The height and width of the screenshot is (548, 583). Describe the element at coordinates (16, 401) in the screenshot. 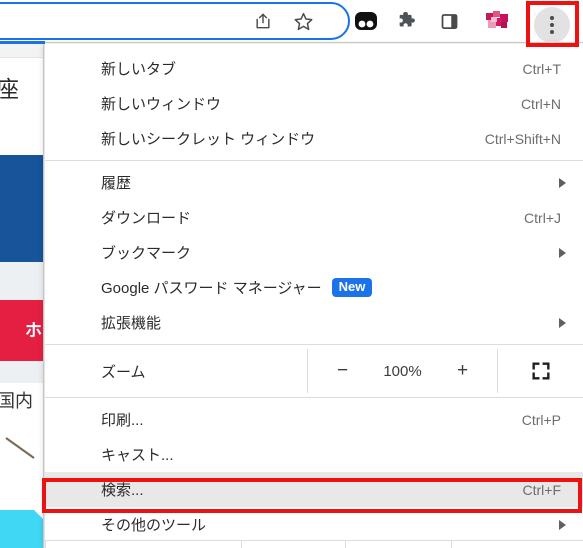

I see `sidebar-text-2: 国内` at that location.